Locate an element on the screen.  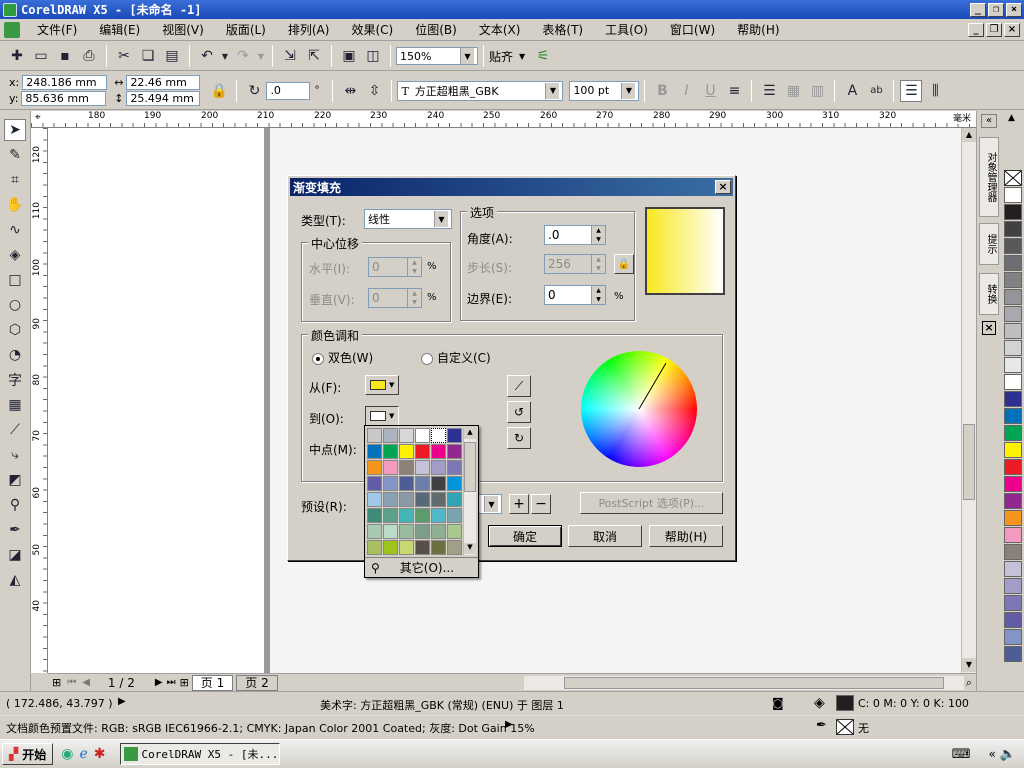
vertical-offset-field: 0 ▲ ▼ is located at coordinates (395, 298).